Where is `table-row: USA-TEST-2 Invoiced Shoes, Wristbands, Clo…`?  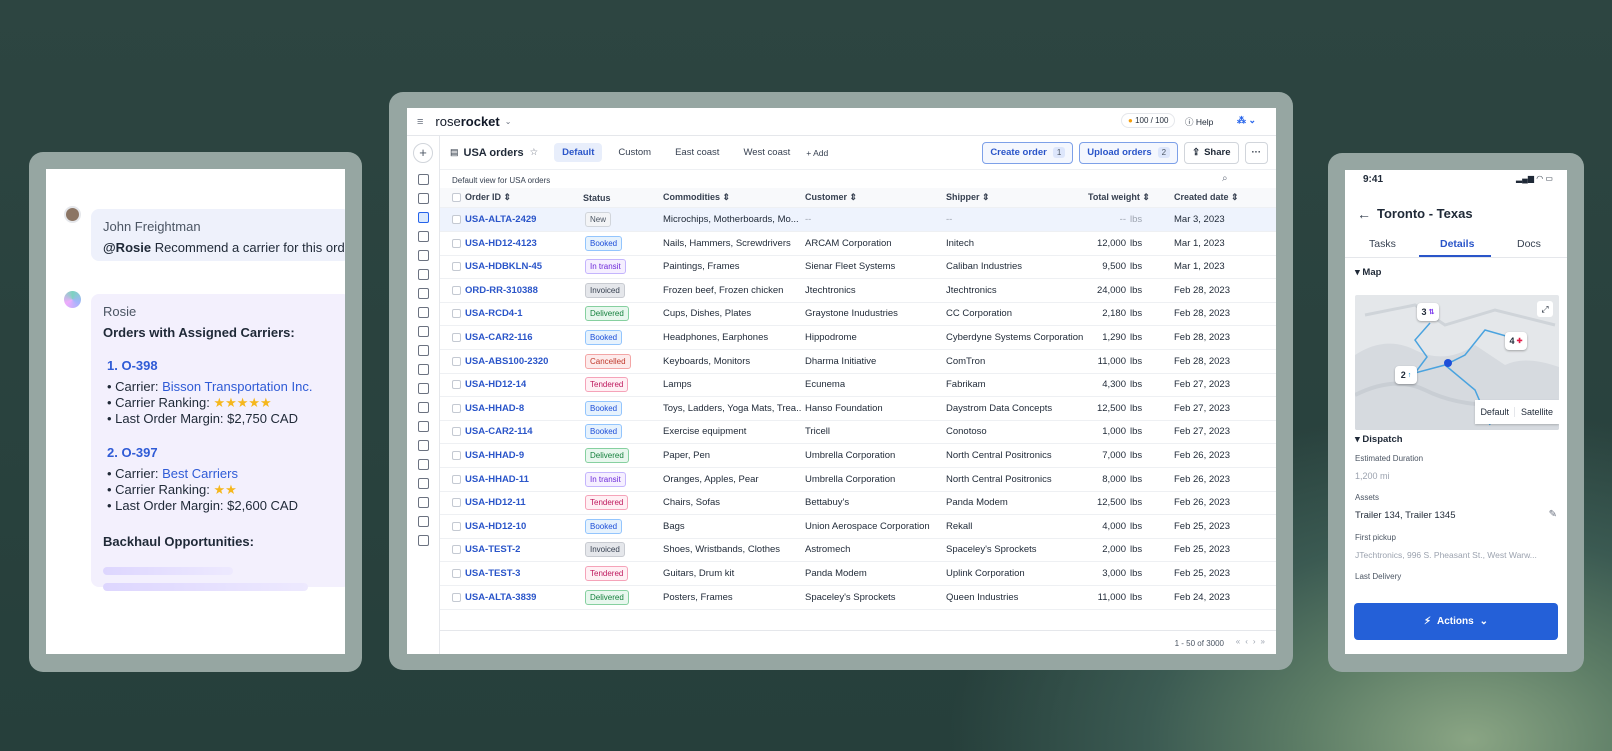 table-row: USA-TEST-2 Invoiced Shoes, Wristbands, Clo… is located at coordinates (858, 550).